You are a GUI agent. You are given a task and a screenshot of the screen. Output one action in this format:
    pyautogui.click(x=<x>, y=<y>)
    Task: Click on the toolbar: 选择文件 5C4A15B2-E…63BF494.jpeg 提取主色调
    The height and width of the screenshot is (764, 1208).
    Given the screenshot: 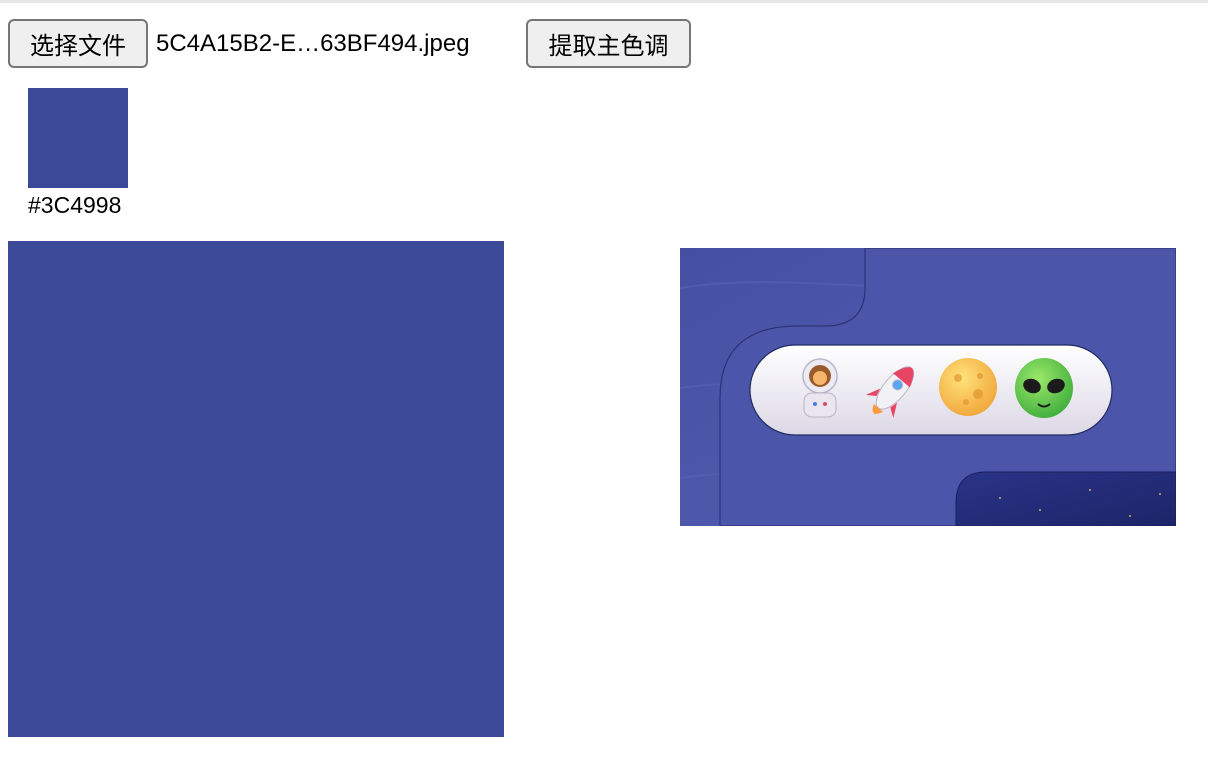 What is the action you would take?
    pyautogui.click(x=349, y=43)
    